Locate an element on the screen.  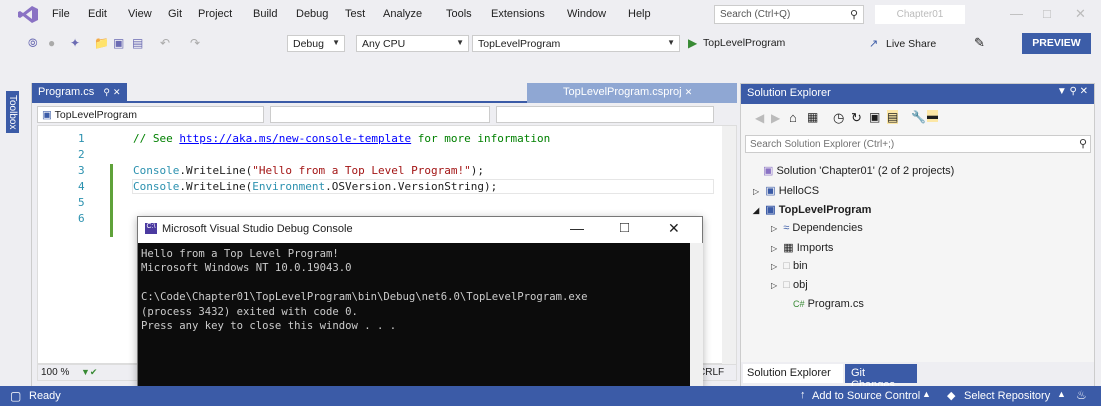
save-all-icon: ▤ is located at coordinates (137, 43).